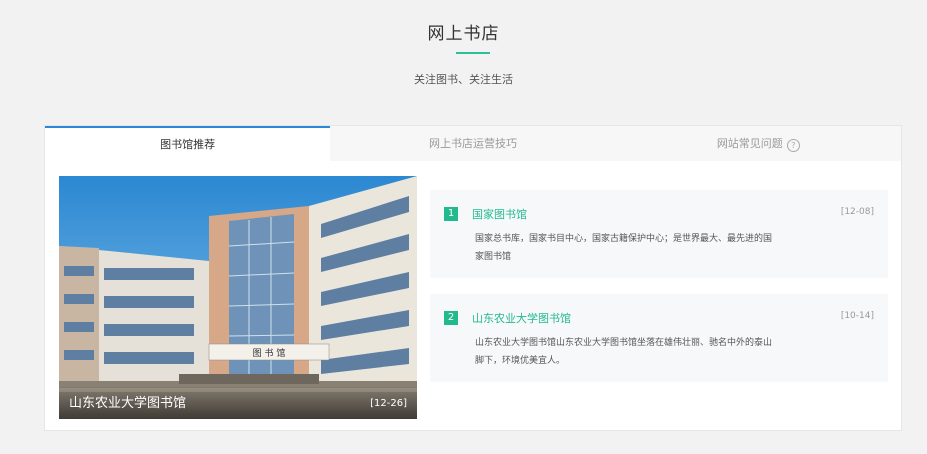  What do you see at coordinates (269, 353) in the screenshot?
I see `building-sign-text: 图 书 馆` at bounding box center [269, 353].